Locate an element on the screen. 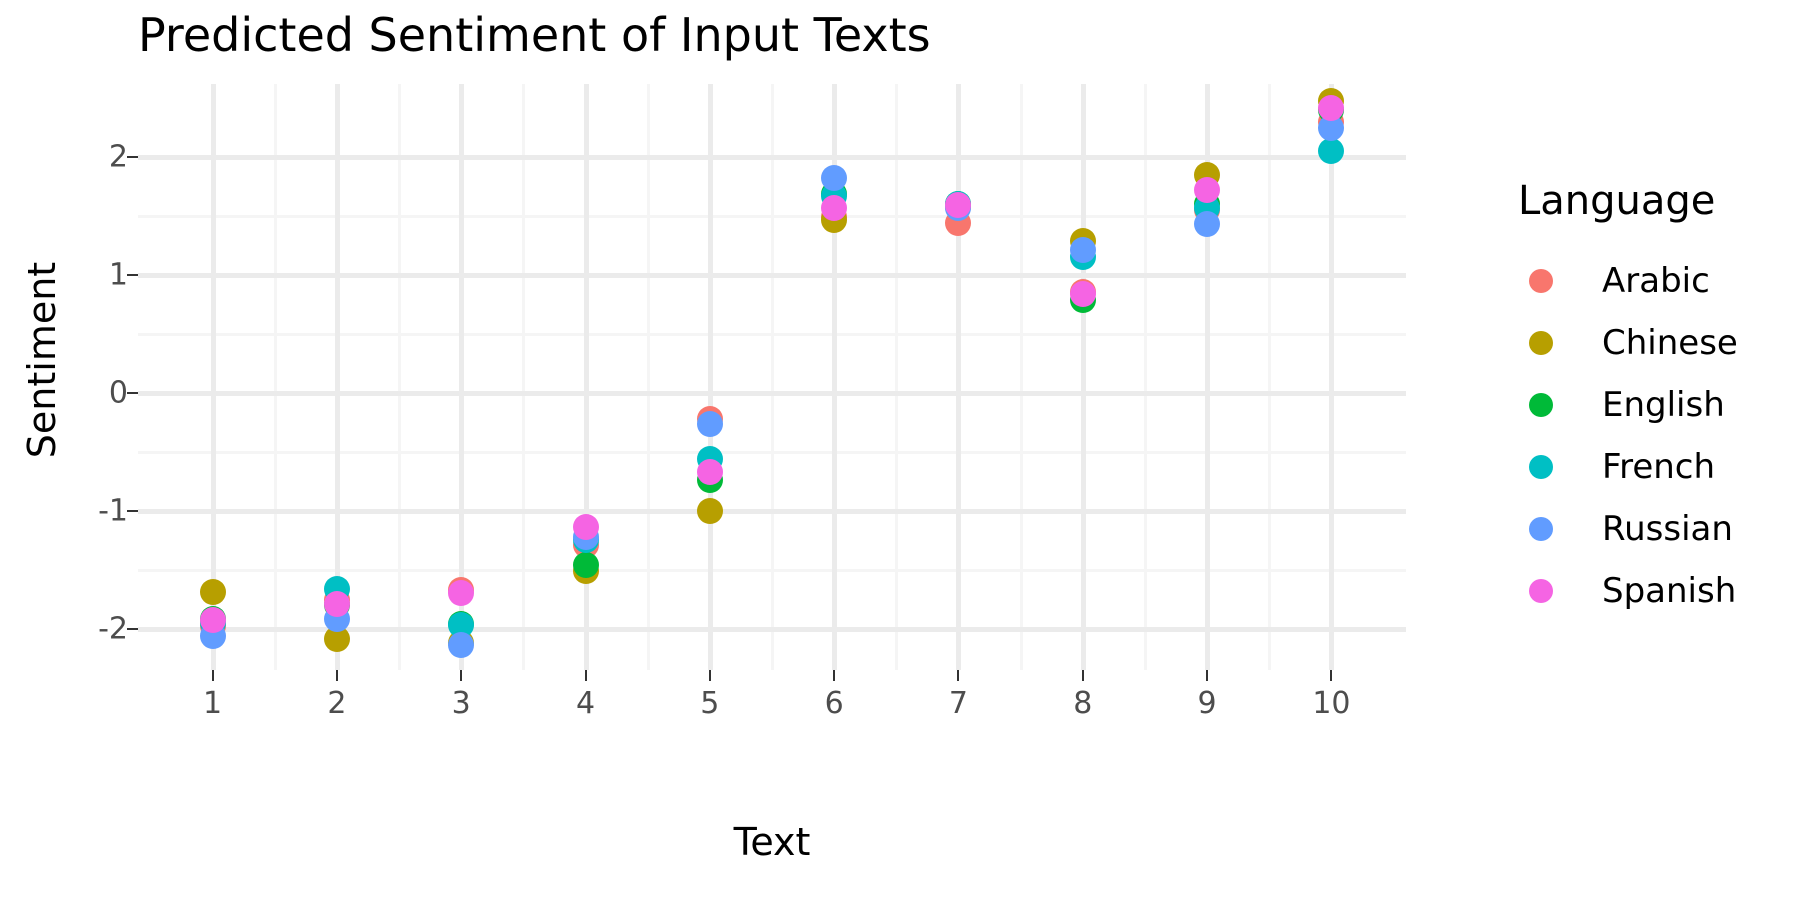  legend-item-french: French is located at coordinates (1659, 467).